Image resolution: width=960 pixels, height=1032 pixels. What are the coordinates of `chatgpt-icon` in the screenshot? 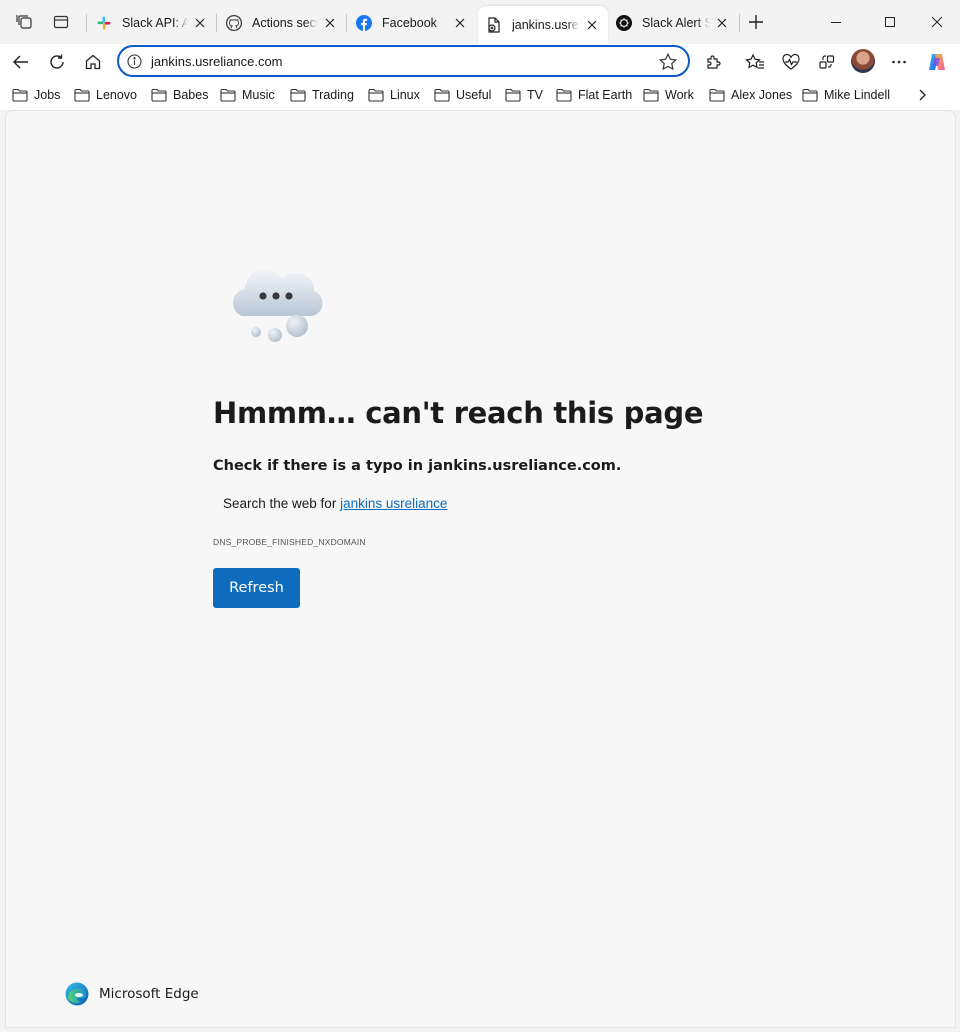 It's located at (624, 23).